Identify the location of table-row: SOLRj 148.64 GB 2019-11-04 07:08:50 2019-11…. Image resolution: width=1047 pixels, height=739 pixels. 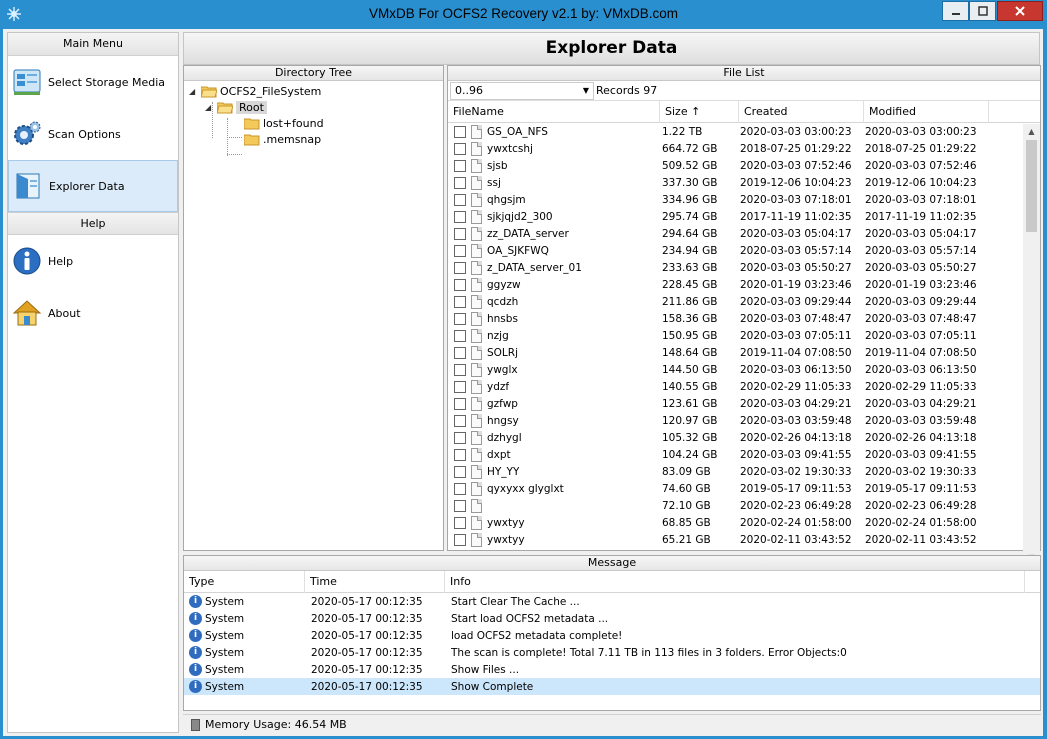
(744, 352).